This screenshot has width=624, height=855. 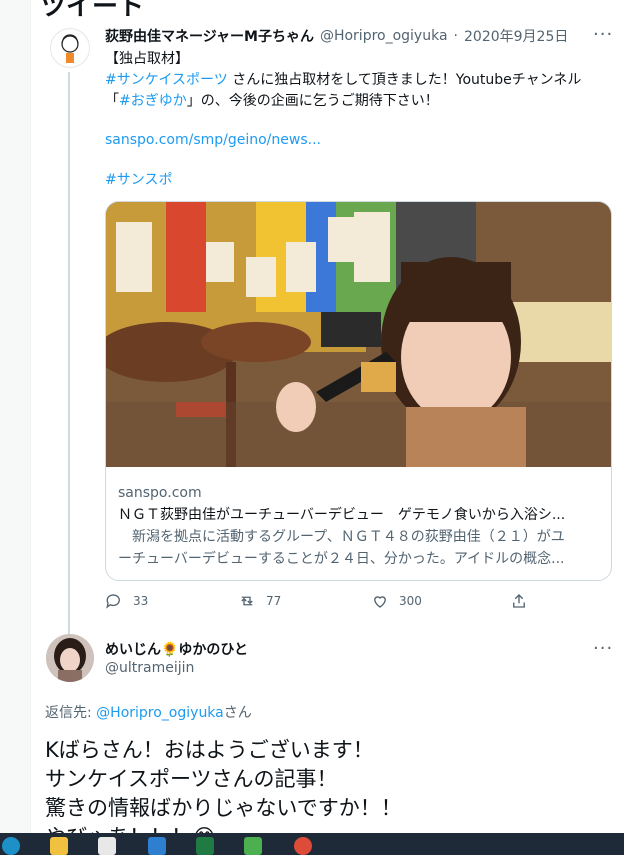 What do you see at coordinates (205, 846) in the screenshot?
I see `excel-icon` at bounding box center [205, 846].